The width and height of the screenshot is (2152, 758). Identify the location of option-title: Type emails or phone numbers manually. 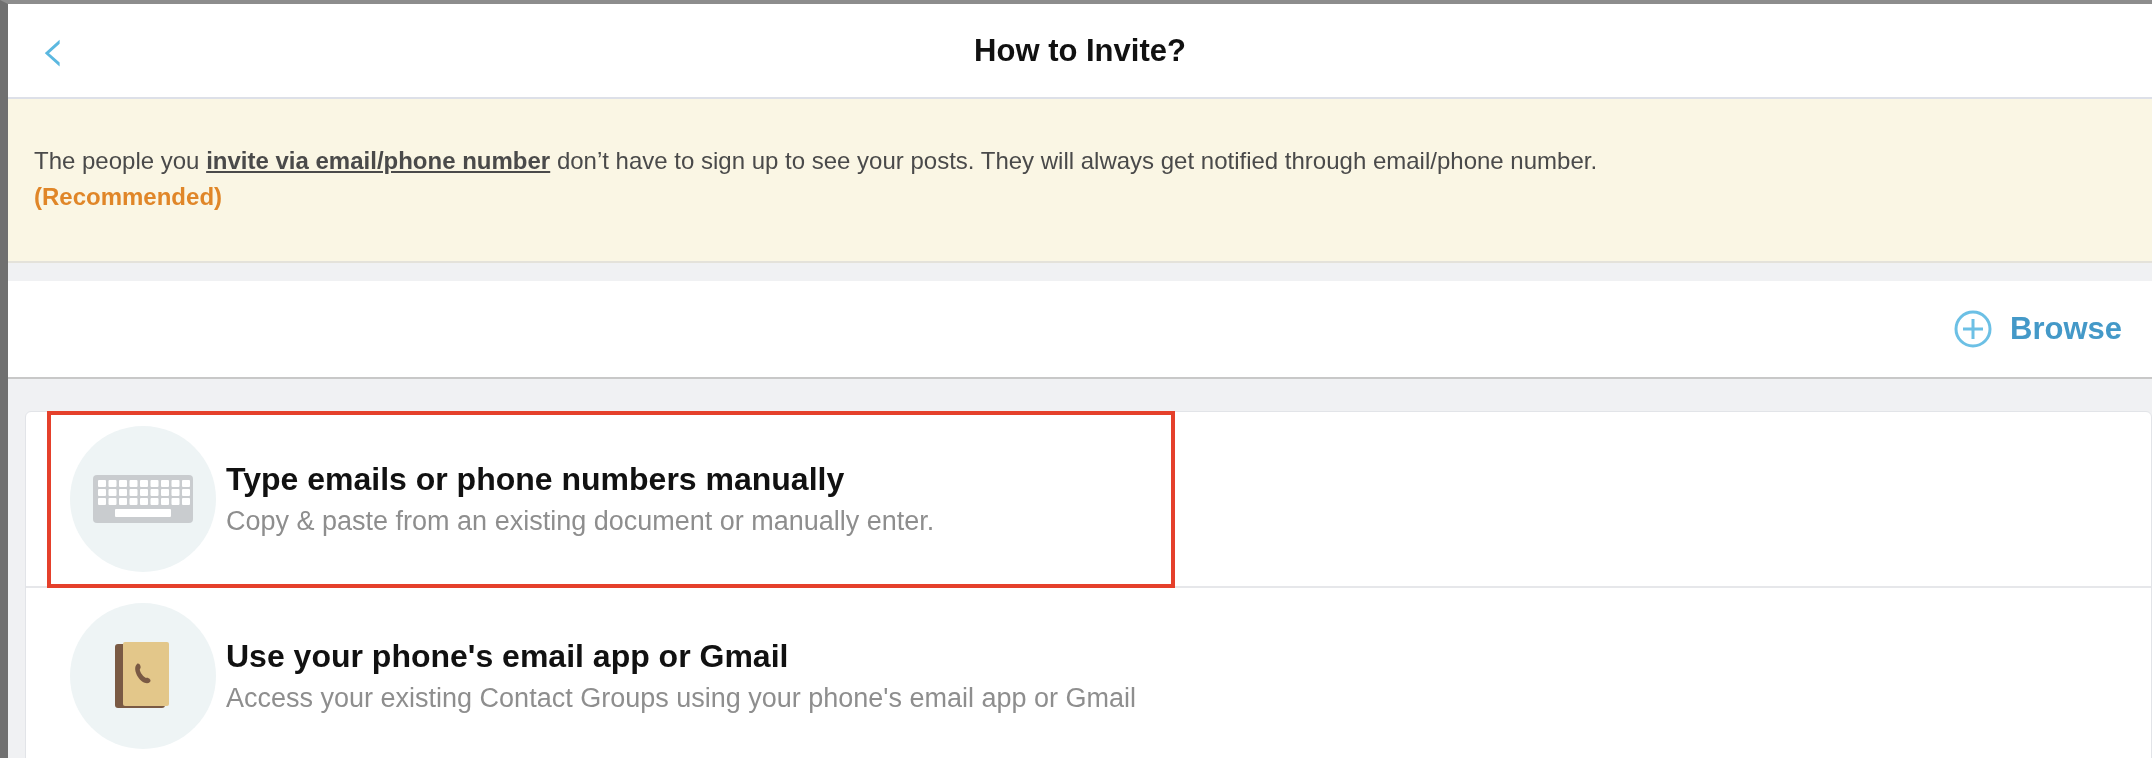
(536, 479).